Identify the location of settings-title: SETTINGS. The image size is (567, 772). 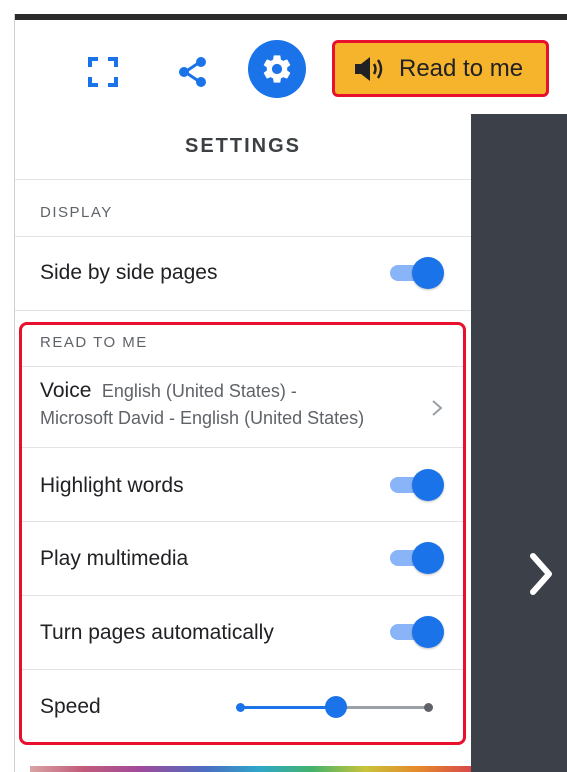
(243, 147).